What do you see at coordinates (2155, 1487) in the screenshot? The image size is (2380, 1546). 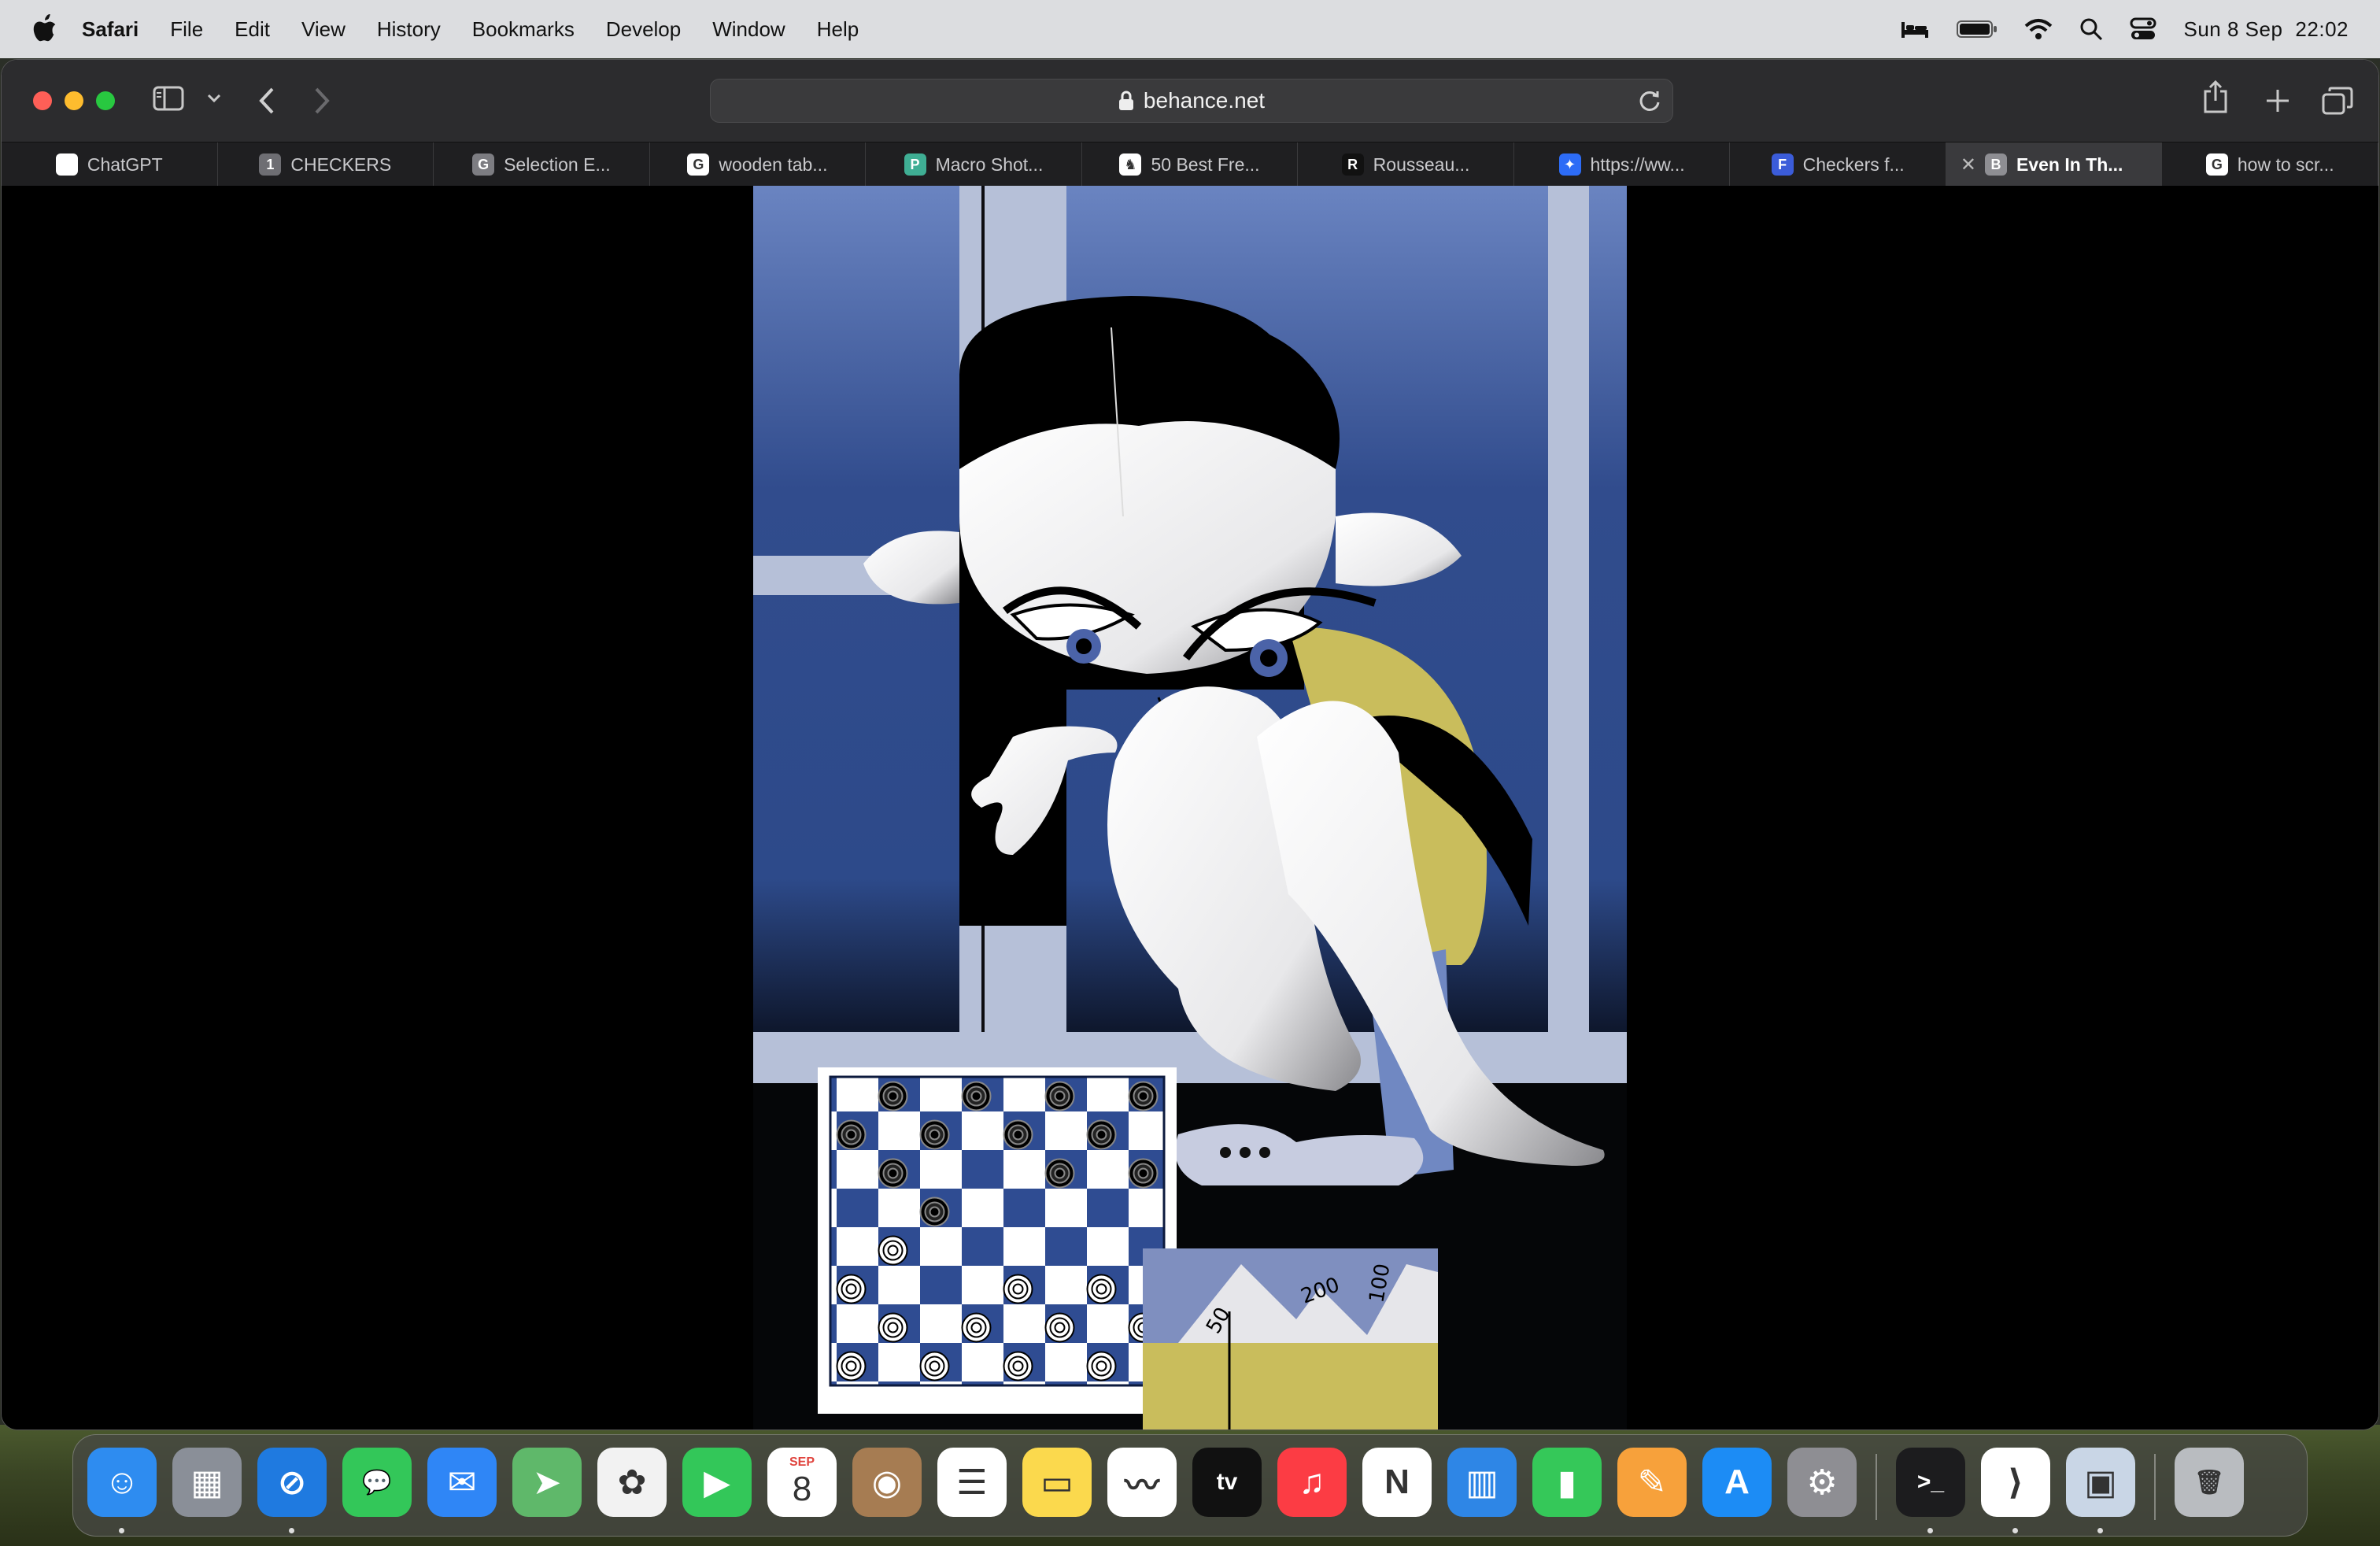 I see `dock-separator` at bounding box center [2155, 1487].